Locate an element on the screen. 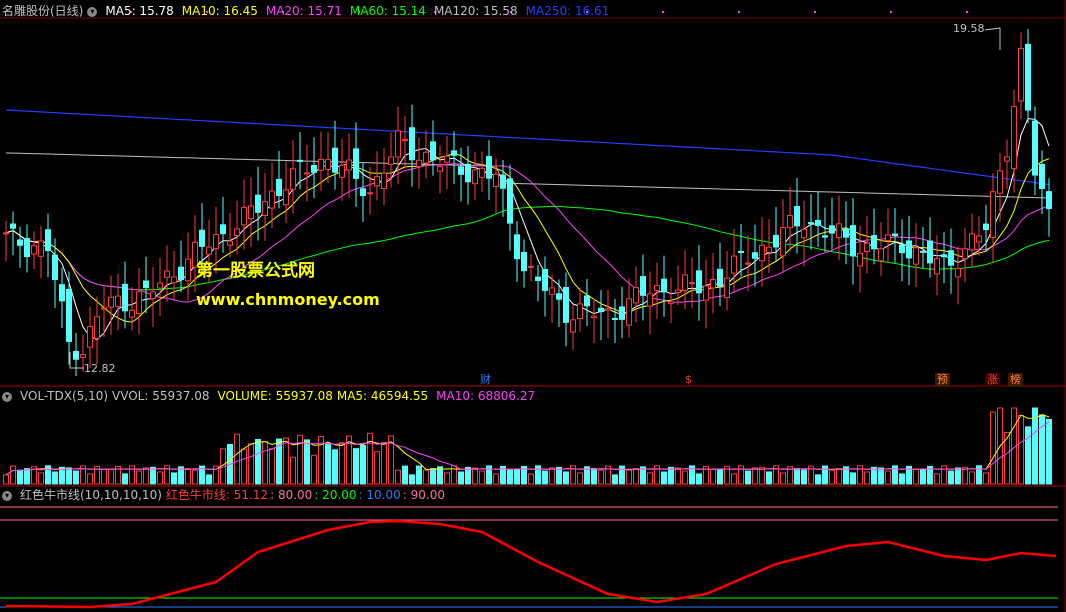 This screenshot has width=1066, height=612. level-20-value: : 20.00 is located at coordinates (335, 495).